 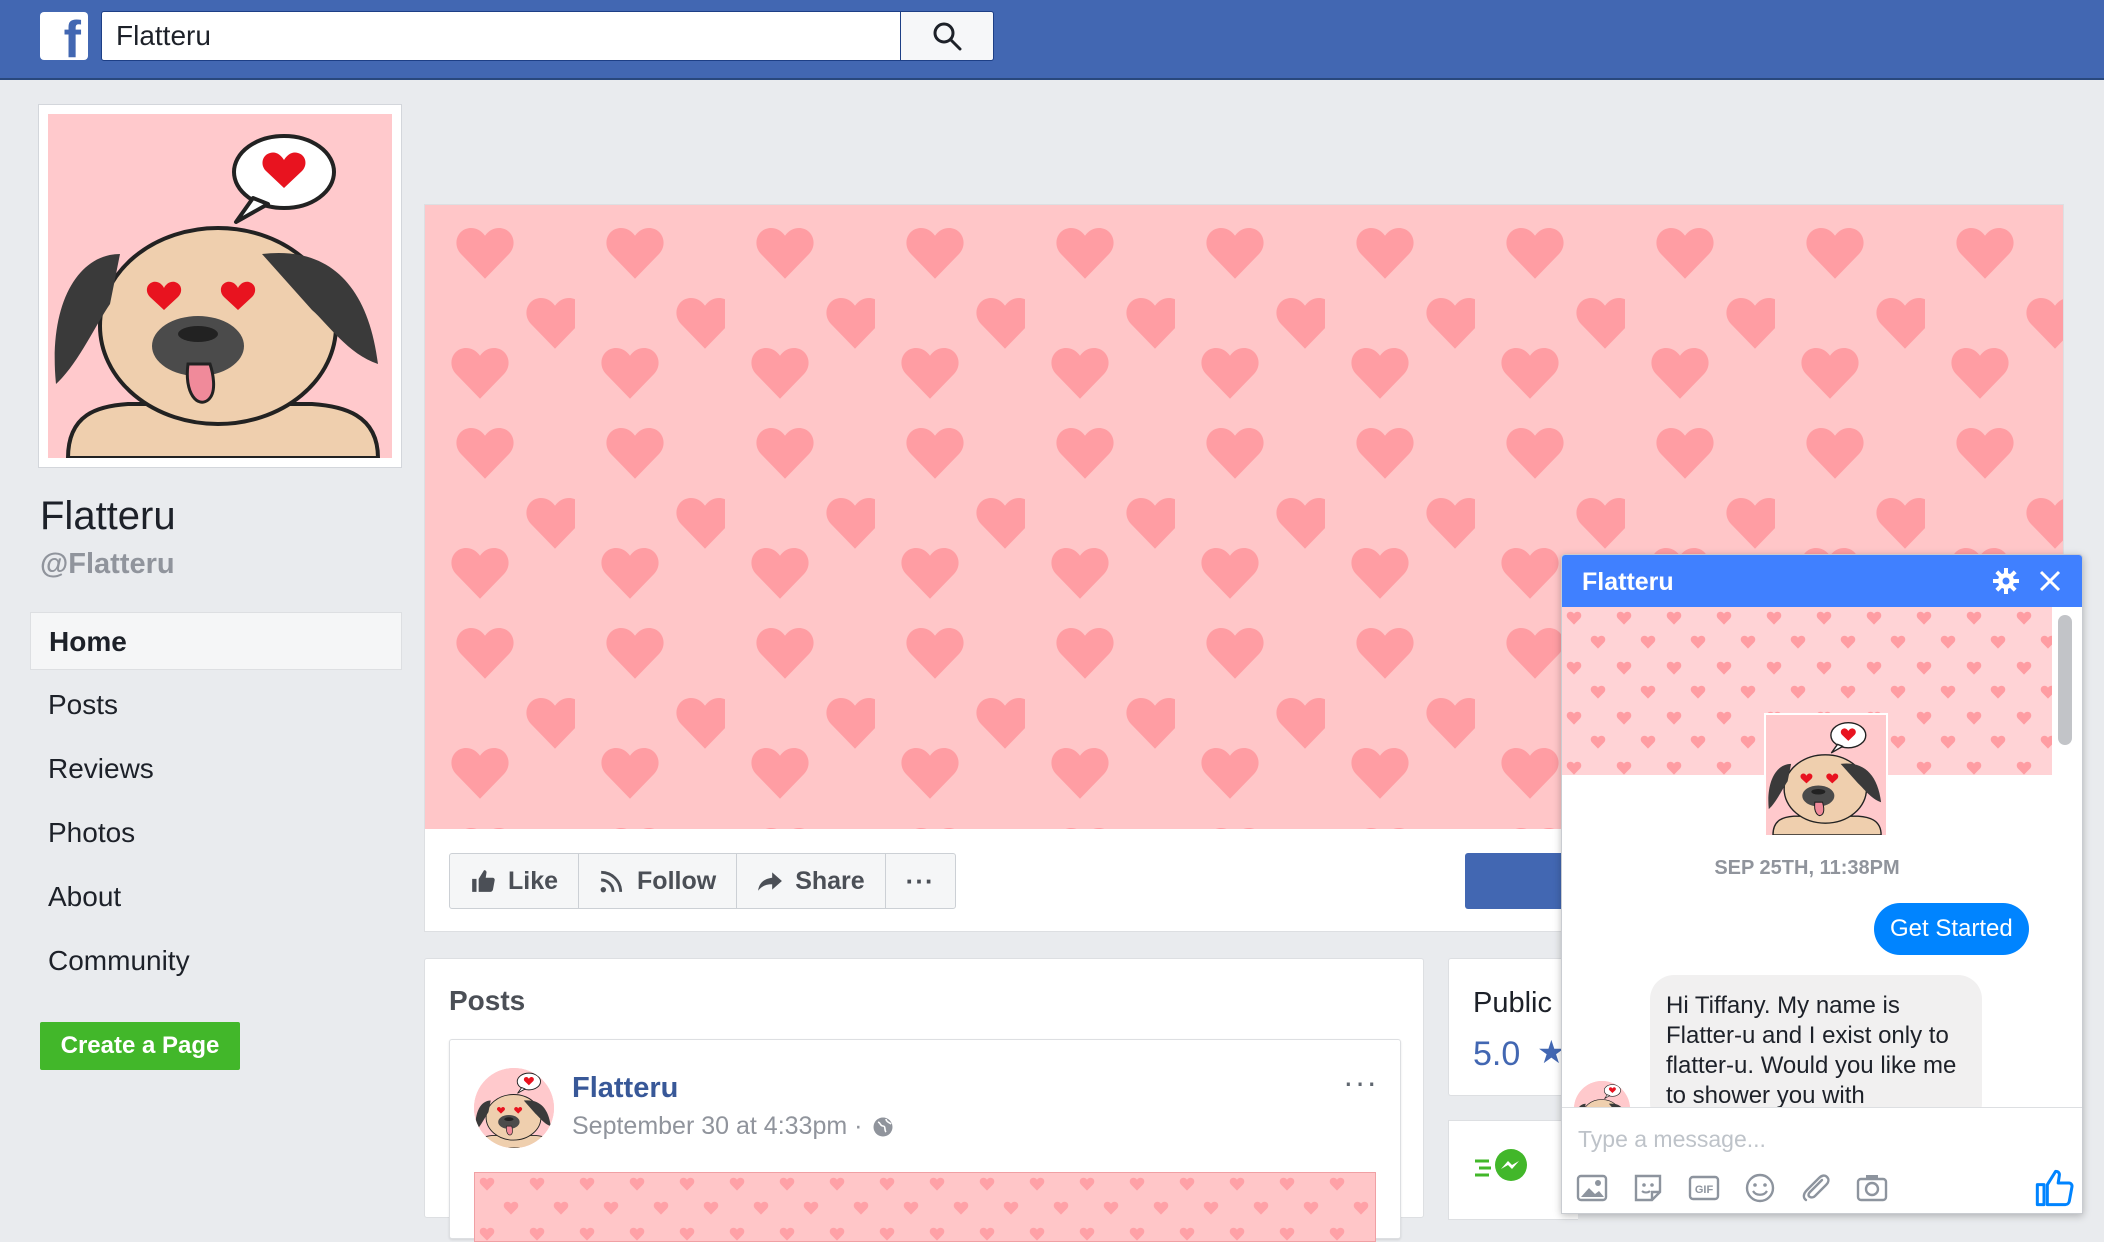 What do you see at coordinates (1512, 1003) in the screenshot?
I see `public-rating-title: Public` at bounding box center [1512, 1003].